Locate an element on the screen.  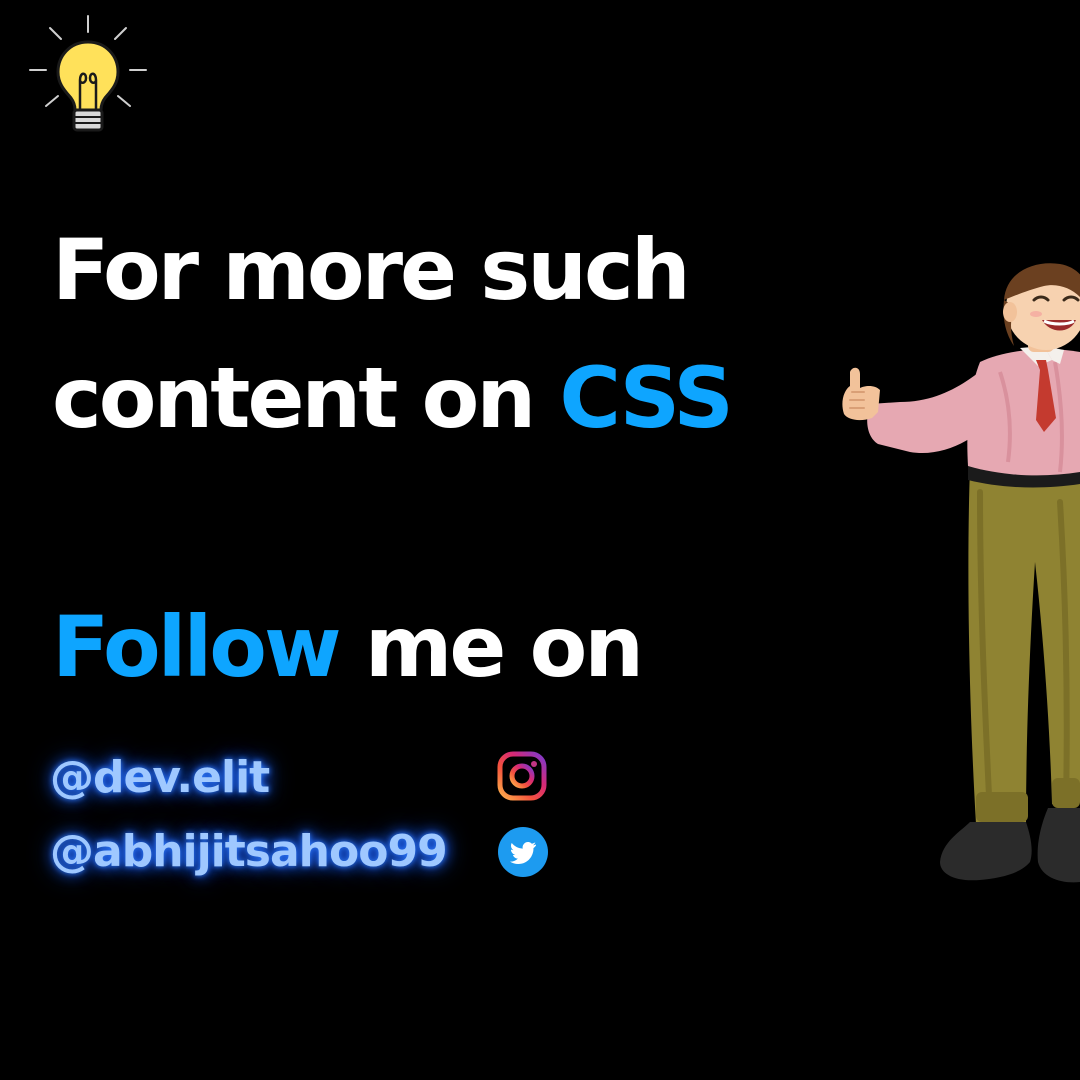
headline-line-2-text: content on is located at coordinates (294, 398).